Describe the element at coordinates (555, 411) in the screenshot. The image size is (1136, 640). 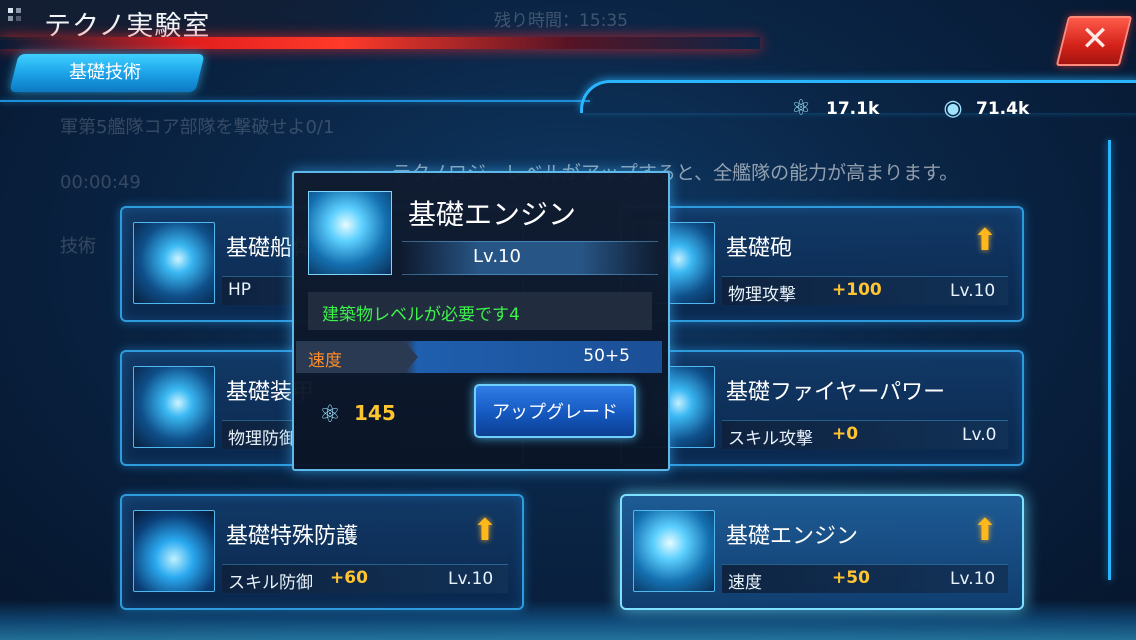
I see `upgrade-button: アップグレード` at that location.